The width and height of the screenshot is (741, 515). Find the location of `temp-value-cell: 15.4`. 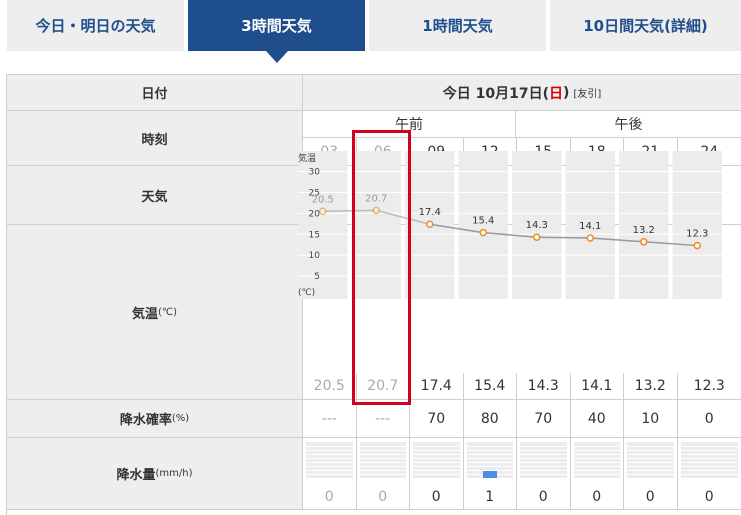

temp-value-cell: 15.4 is located at coordinates (490, 386).